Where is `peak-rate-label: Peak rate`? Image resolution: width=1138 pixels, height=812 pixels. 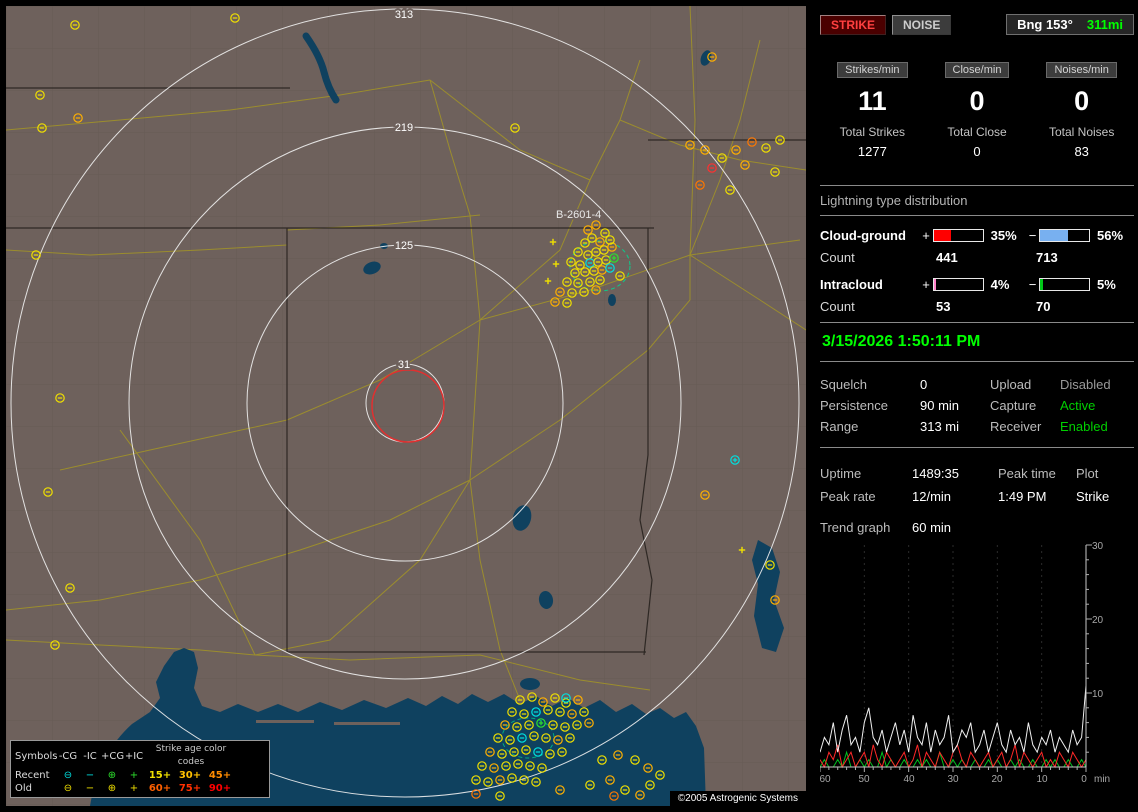
peak-rate-label: Peak rate is located at coordinates (848, 496).